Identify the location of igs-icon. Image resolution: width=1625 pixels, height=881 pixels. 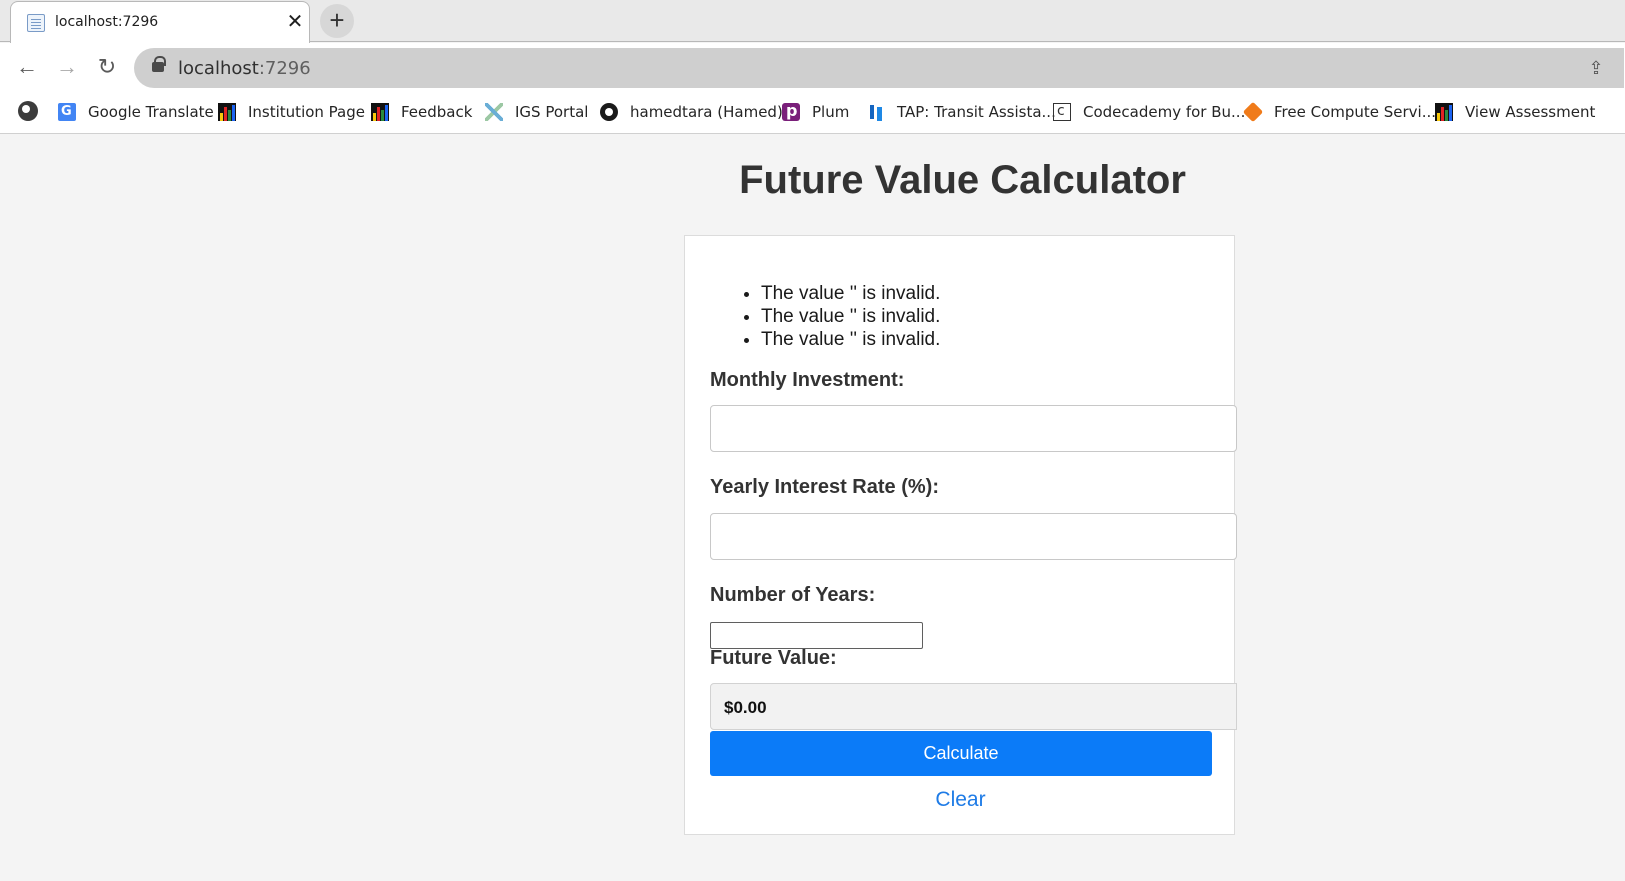
(494, 112).